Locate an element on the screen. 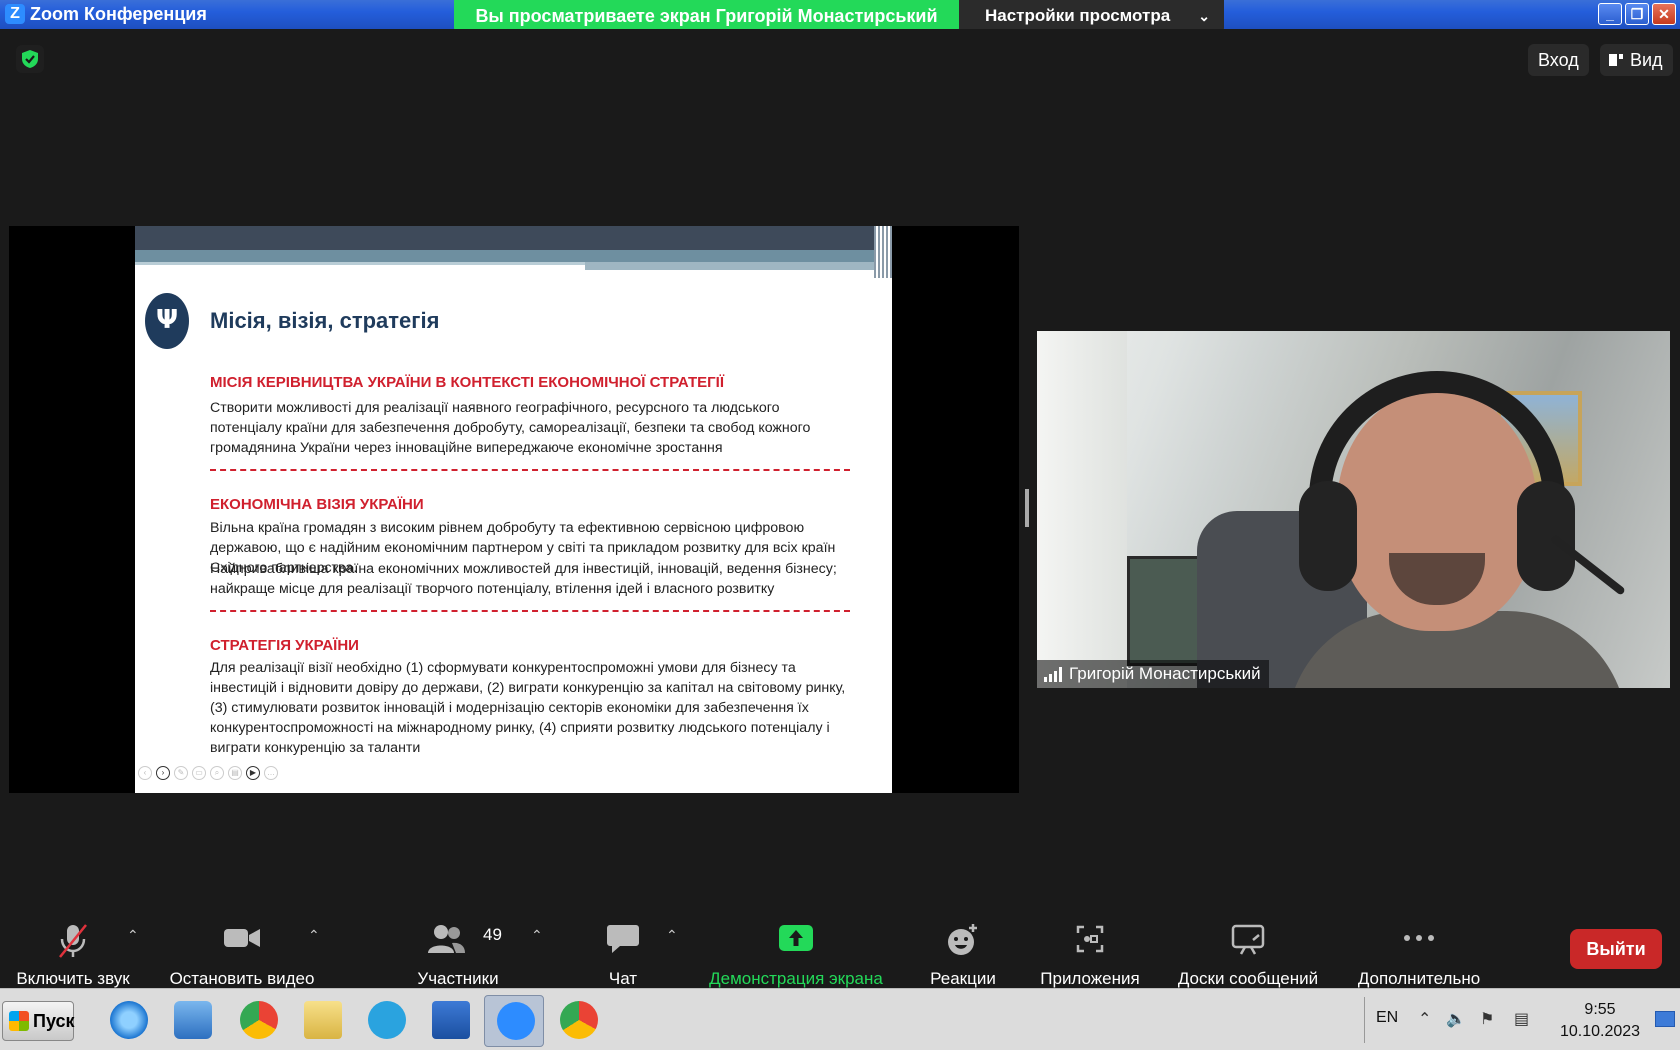 The width and height of the screenshot is (1680, 1050). chat-label: Чат is located at coordinates (623, 978).